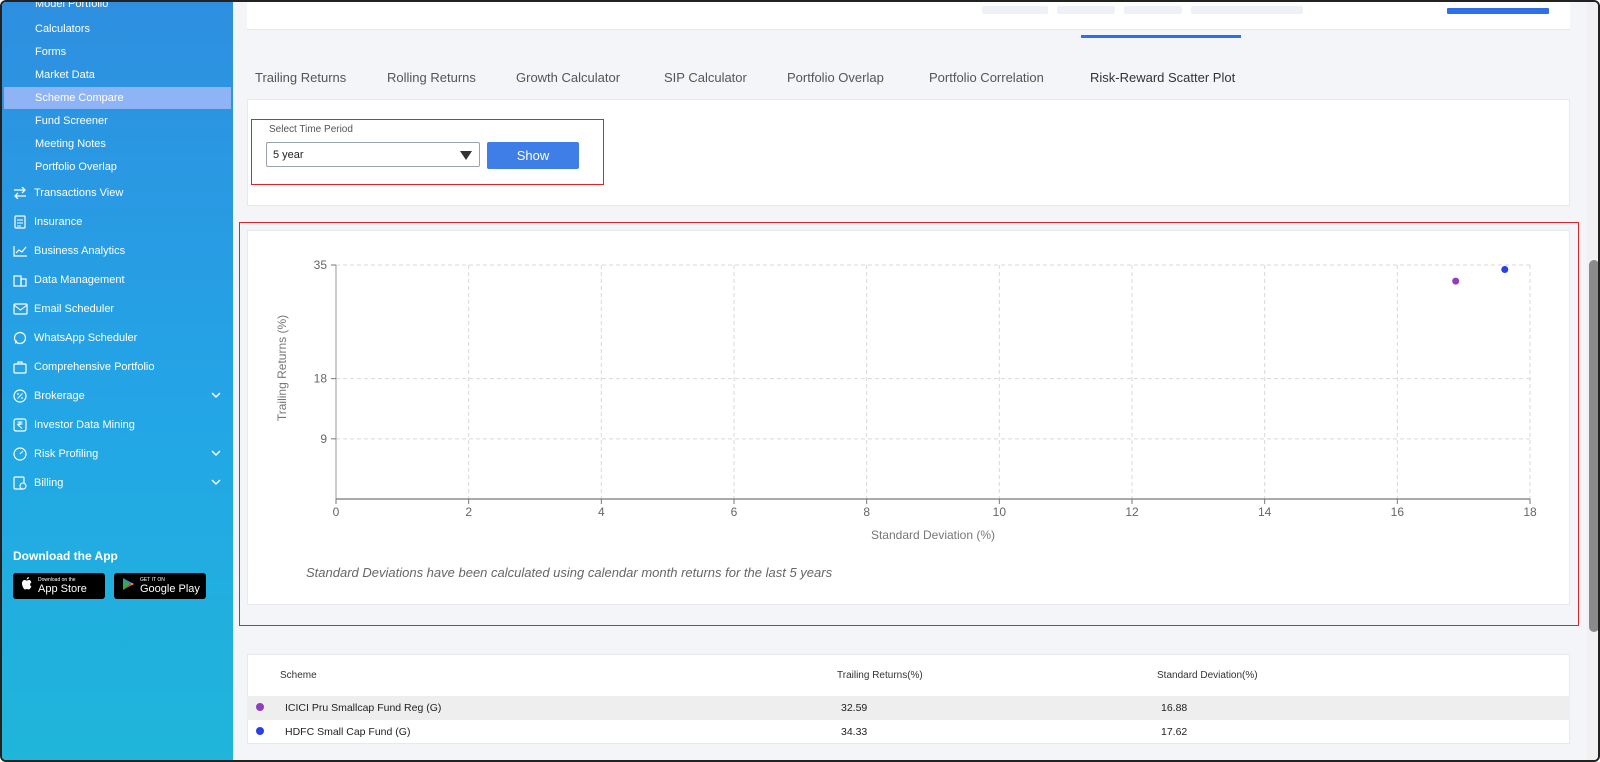 The height and width of the screenshot is (762, 1600). I want to click on google-play-button: GET IT ON Google Play, so click(160, 586).